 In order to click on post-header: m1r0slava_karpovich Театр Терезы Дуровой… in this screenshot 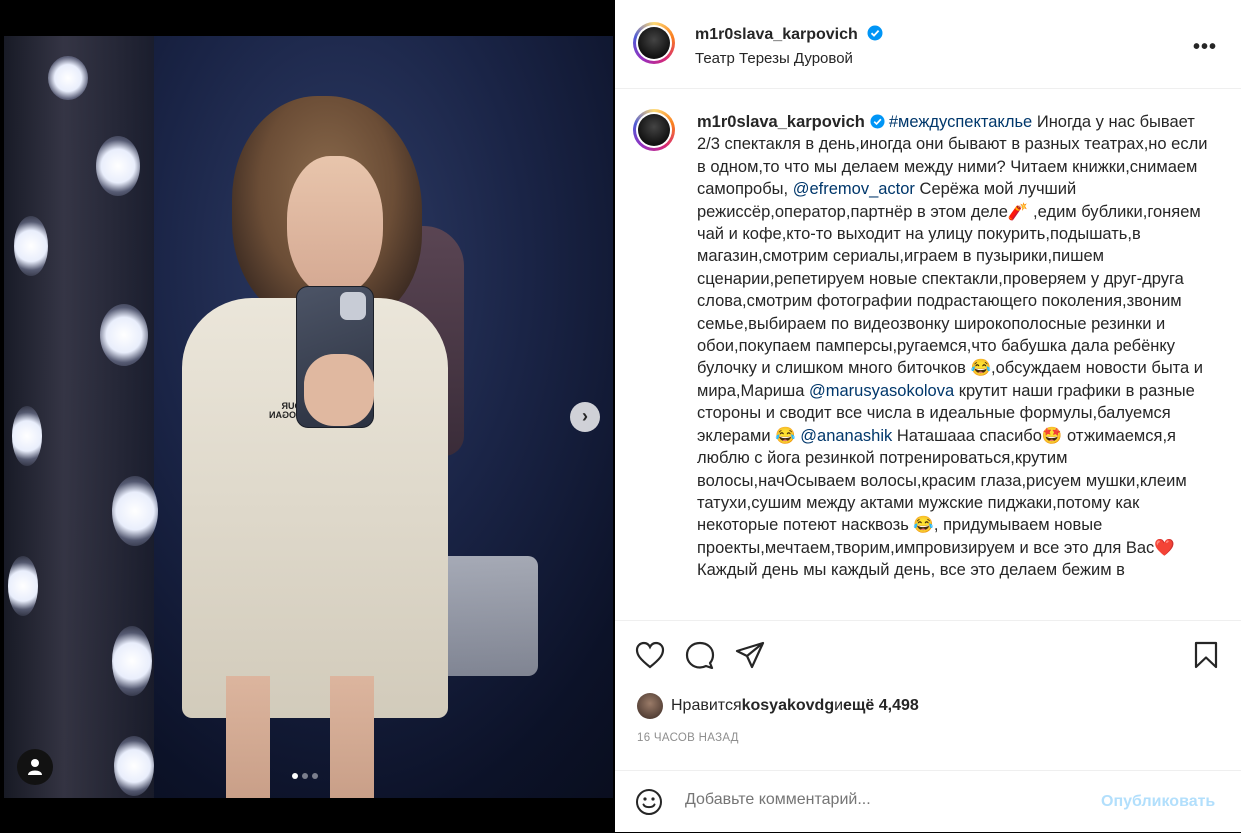, I will do `click(928, 44)`.